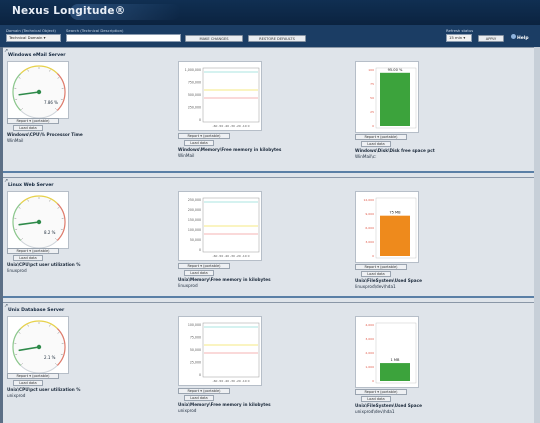 This screenshot has width=540, height=423. I want to click on y-tick-label: 50,000, so click(195, 350).